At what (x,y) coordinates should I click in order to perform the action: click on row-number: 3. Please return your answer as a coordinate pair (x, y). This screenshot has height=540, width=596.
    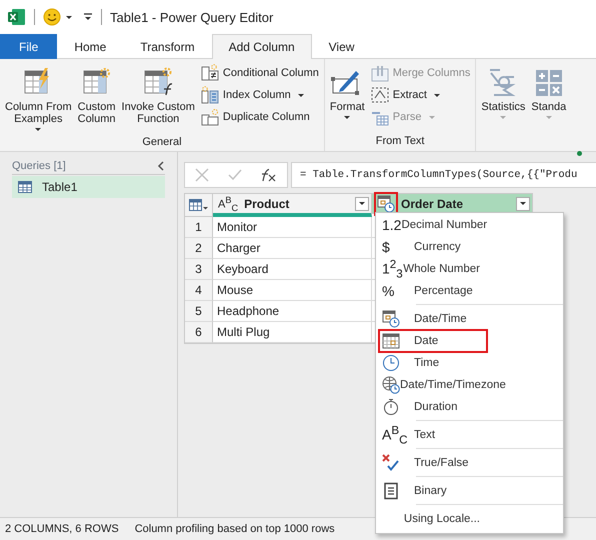
    Looking at the image, I should click on (199, 269).